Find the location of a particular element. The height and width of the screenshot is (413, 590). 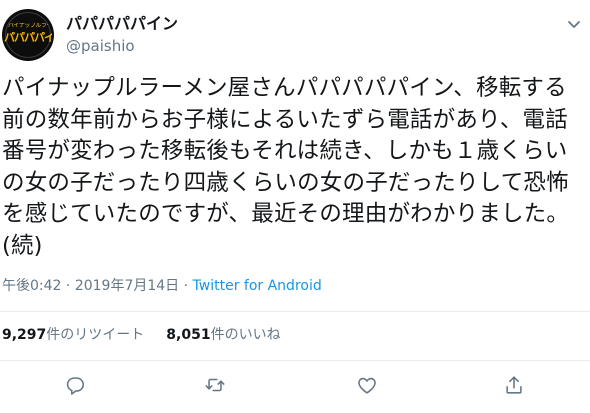

likes-label: 件のいいね is located at coordinates (245, 335).